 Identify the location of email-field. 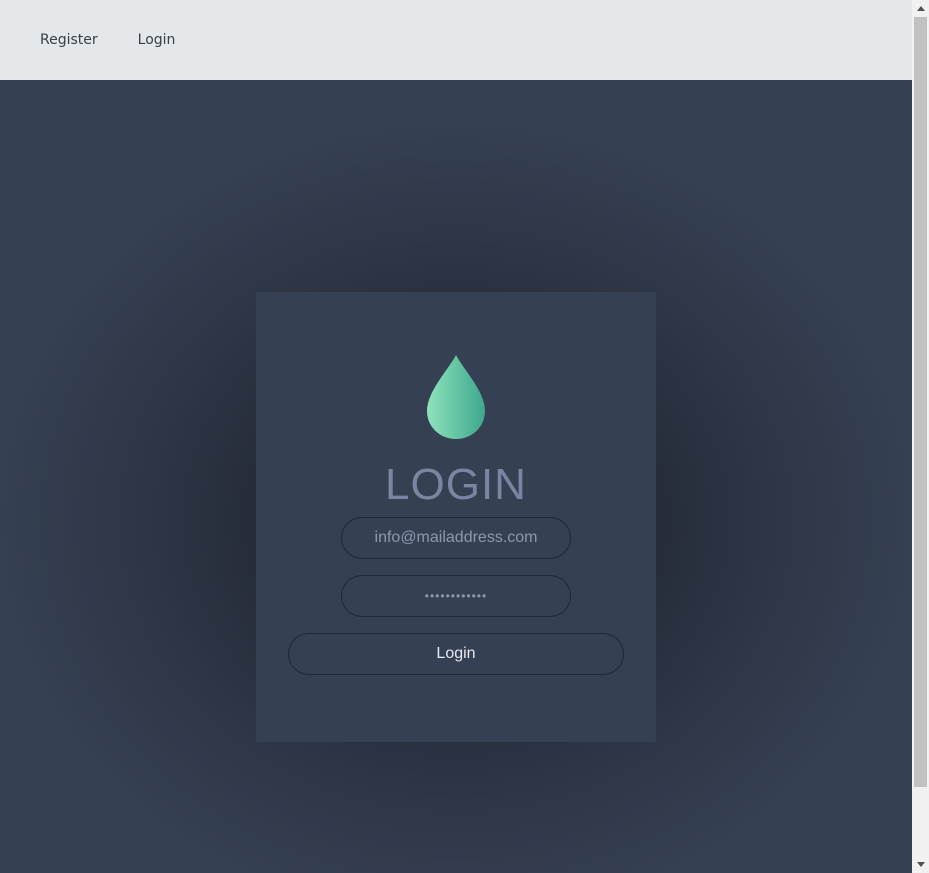
(456, 538).